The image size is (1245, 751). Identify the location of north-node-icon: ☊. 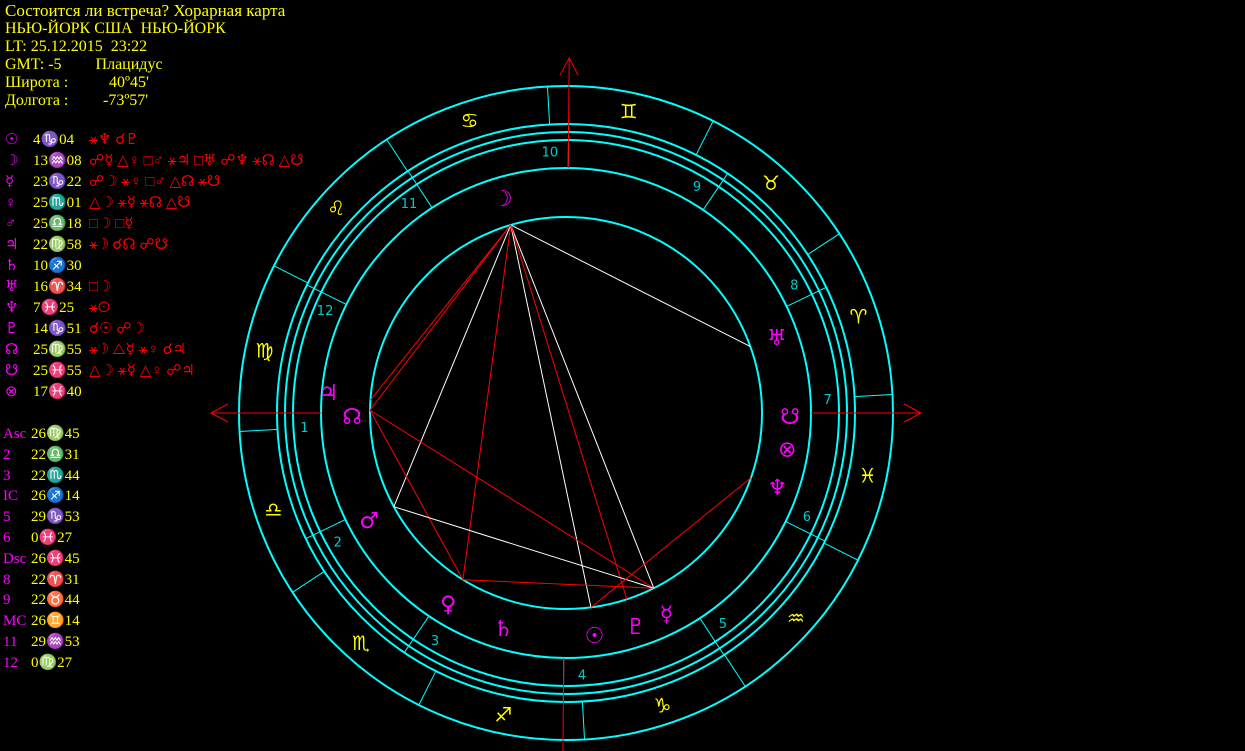
(352, 417).